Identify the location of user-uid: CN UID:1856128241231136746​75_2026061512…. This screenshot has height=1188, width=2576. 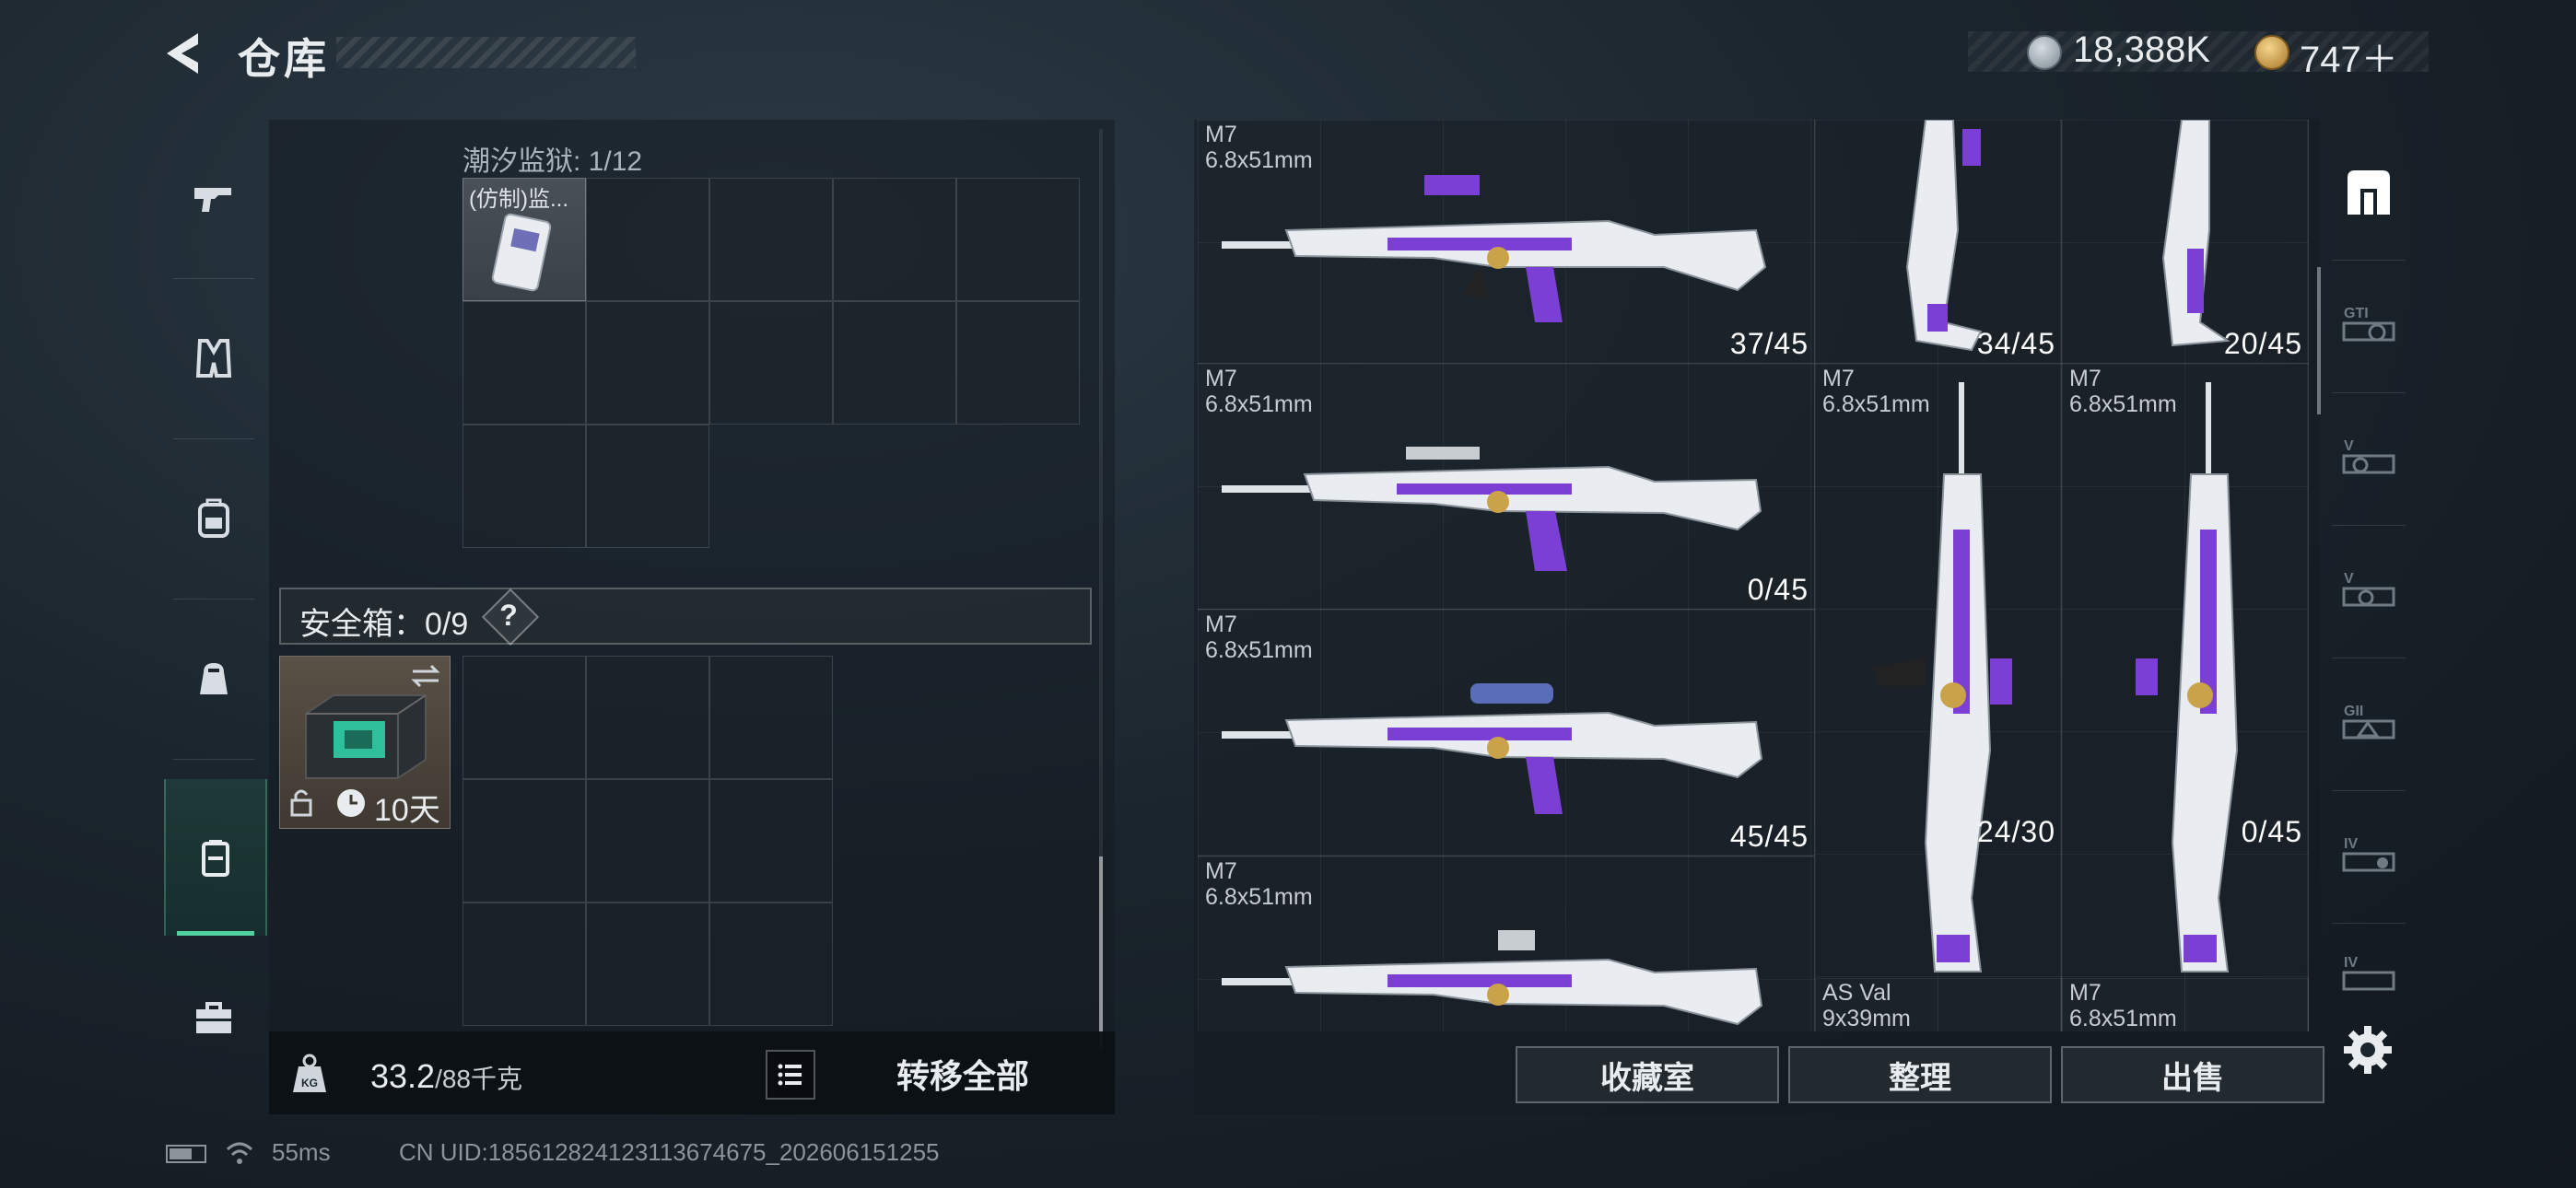
(669, 1152).